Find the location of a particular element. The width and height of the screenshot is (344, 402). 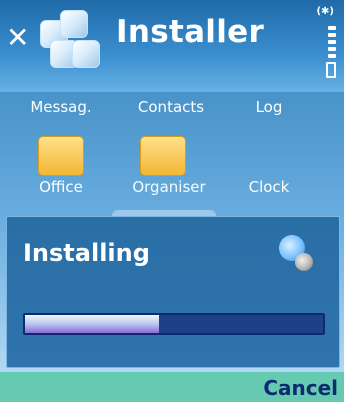

cancel-softkey: Cancel is located at coordinates (300, 388).